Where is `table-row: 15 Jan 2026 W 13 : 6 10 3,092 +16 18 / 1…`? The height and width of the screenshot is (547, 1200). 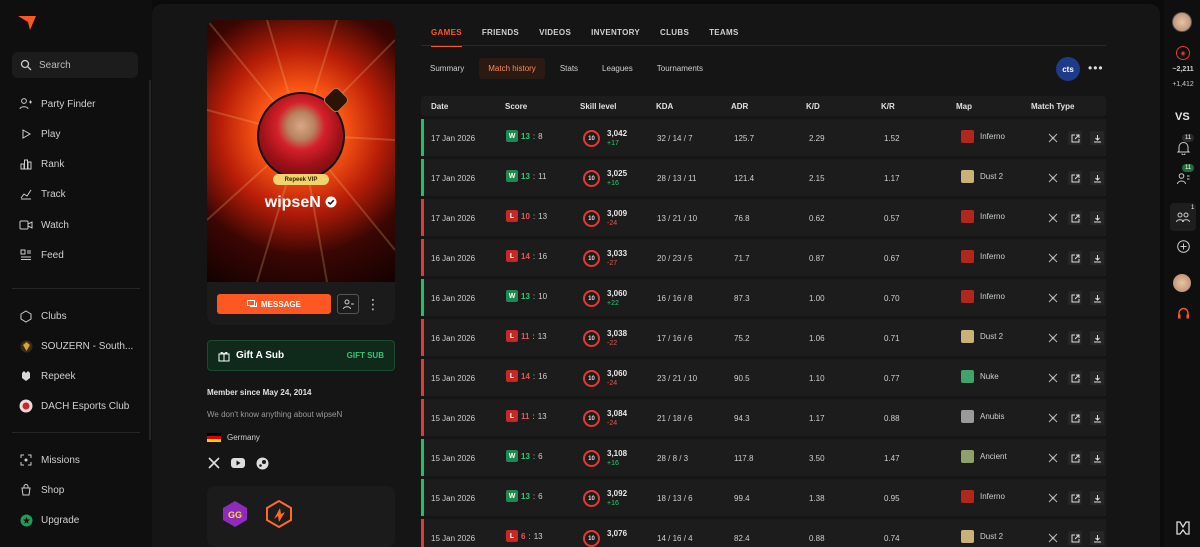 table-row: 15 Jan 2026 W 13 : 6 10 3,092 +16 18 / 1… is located at coordinates (763, 497).